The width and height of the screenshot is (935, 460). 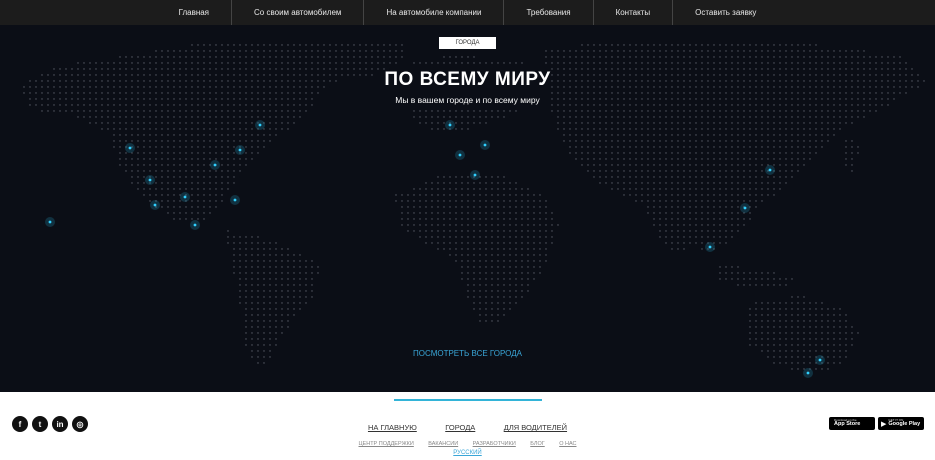 I want to click on footer-link-drivers: ДЛЯ ВОДИТЕЛЕЙ, so click(x=535, y=427).